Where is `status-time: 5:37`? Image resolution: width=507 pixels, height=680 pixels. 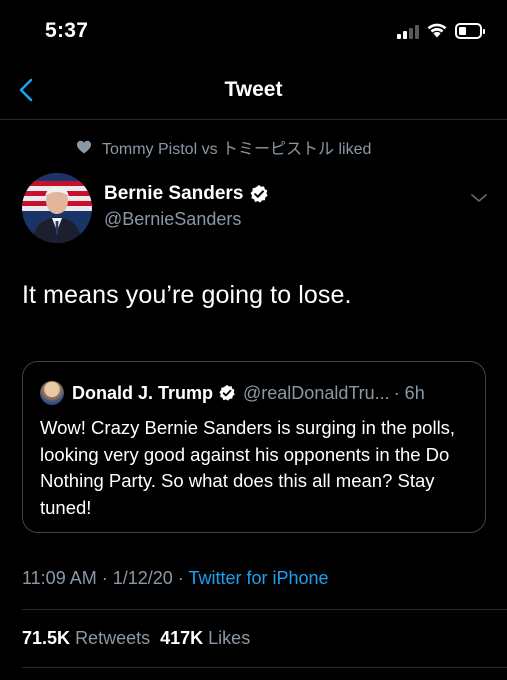 status-time: 5:37 is located at coordinates (67, 30).